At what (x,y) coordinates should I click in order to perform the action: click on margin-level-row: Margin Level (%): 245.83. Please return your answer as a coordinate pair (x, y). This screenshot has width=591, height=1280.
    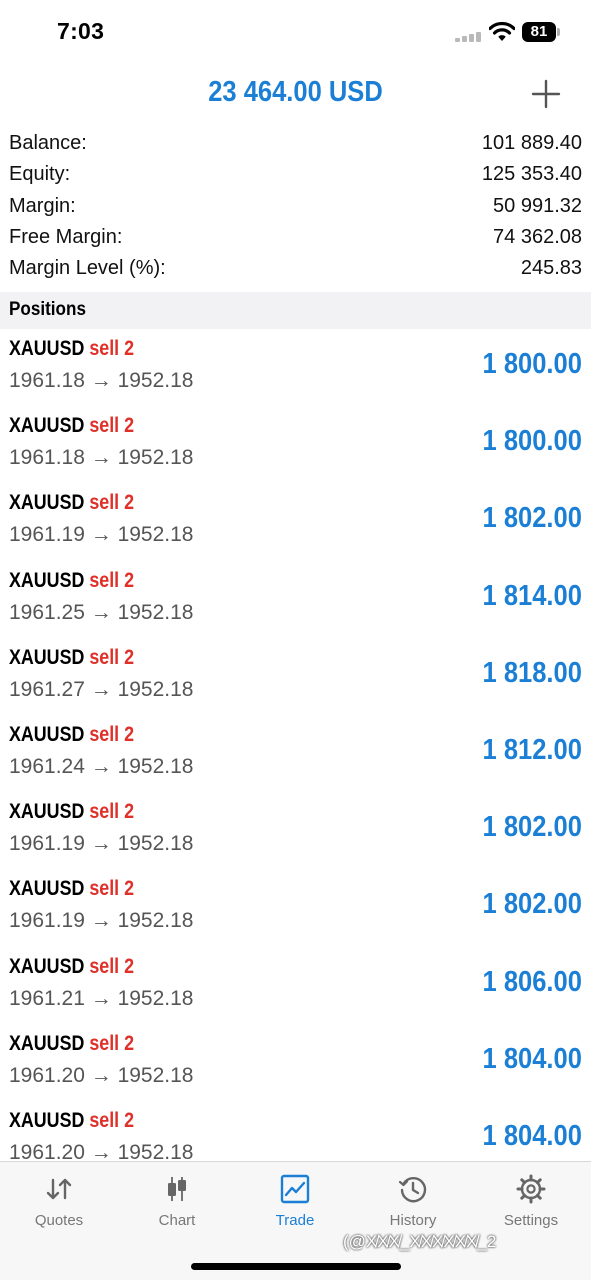
    Looking at the image, I should click on (295, 268).